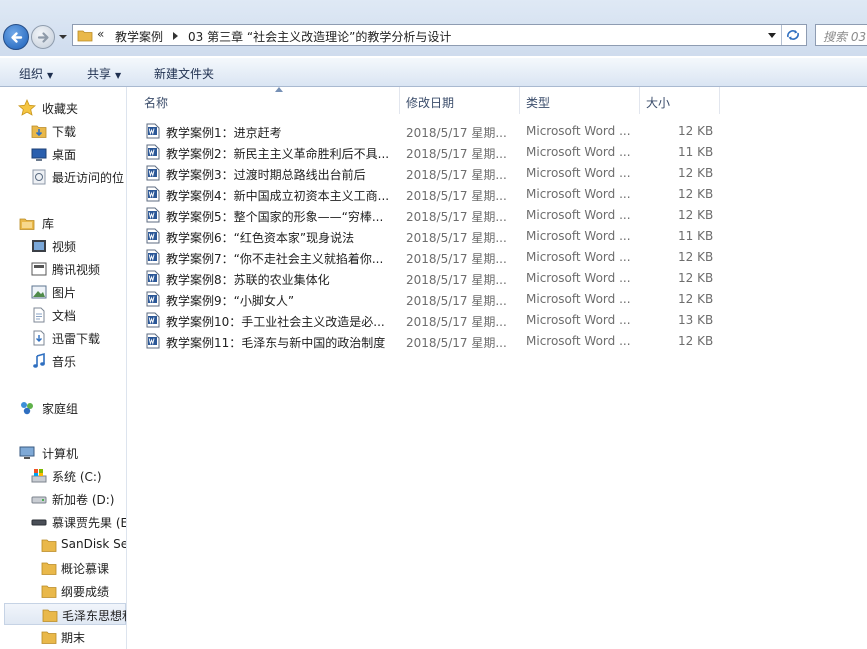  Describe the element at coordinates (43, 37) in the screenshot. I see `forward-button` at that location.